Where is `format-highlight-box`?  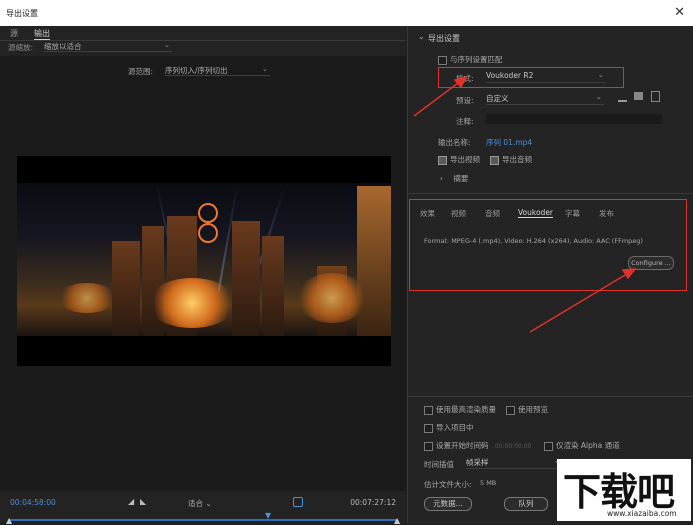 format-highlight-box is located at coordinates (531, 77).